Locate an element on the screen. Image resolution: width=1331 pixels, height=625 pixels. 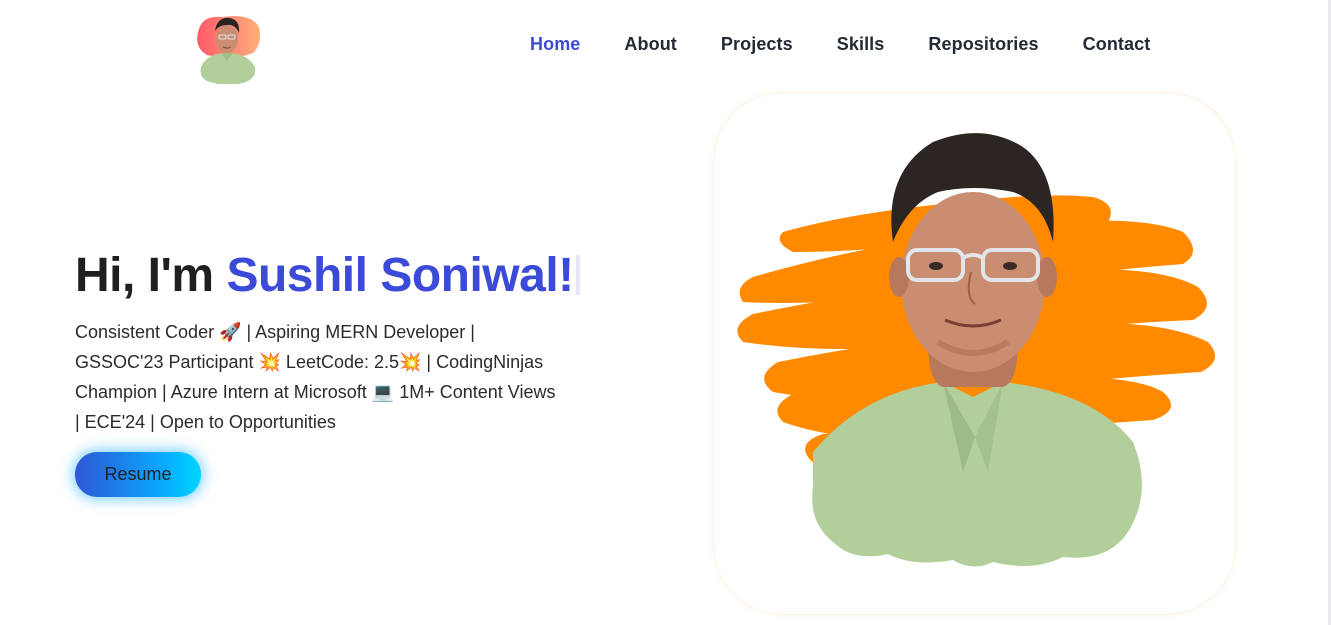
nav-home: Home is located at coordinates (555, 44).